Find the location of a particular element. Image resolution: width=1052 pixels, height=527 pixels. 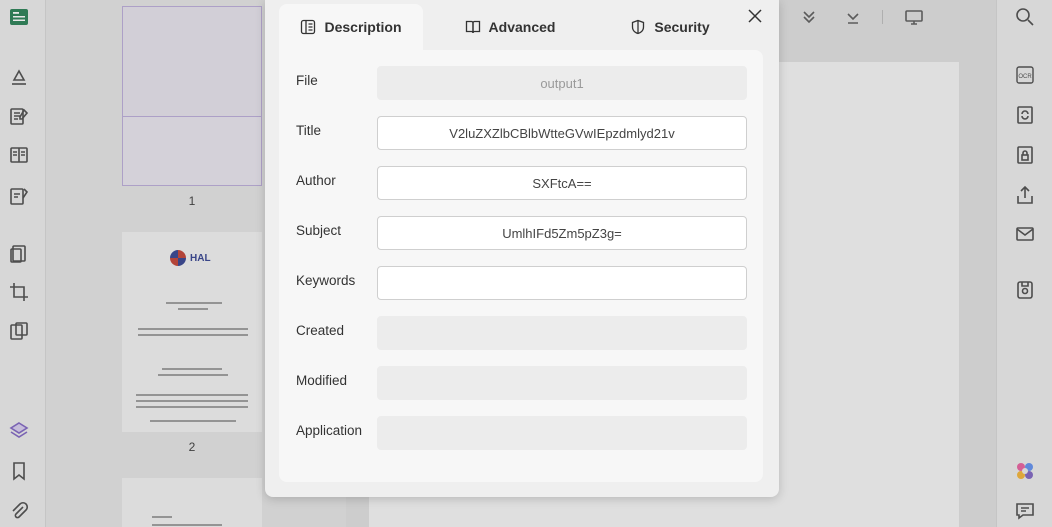

modified-label: Modified is located at coordinates (322, 380).